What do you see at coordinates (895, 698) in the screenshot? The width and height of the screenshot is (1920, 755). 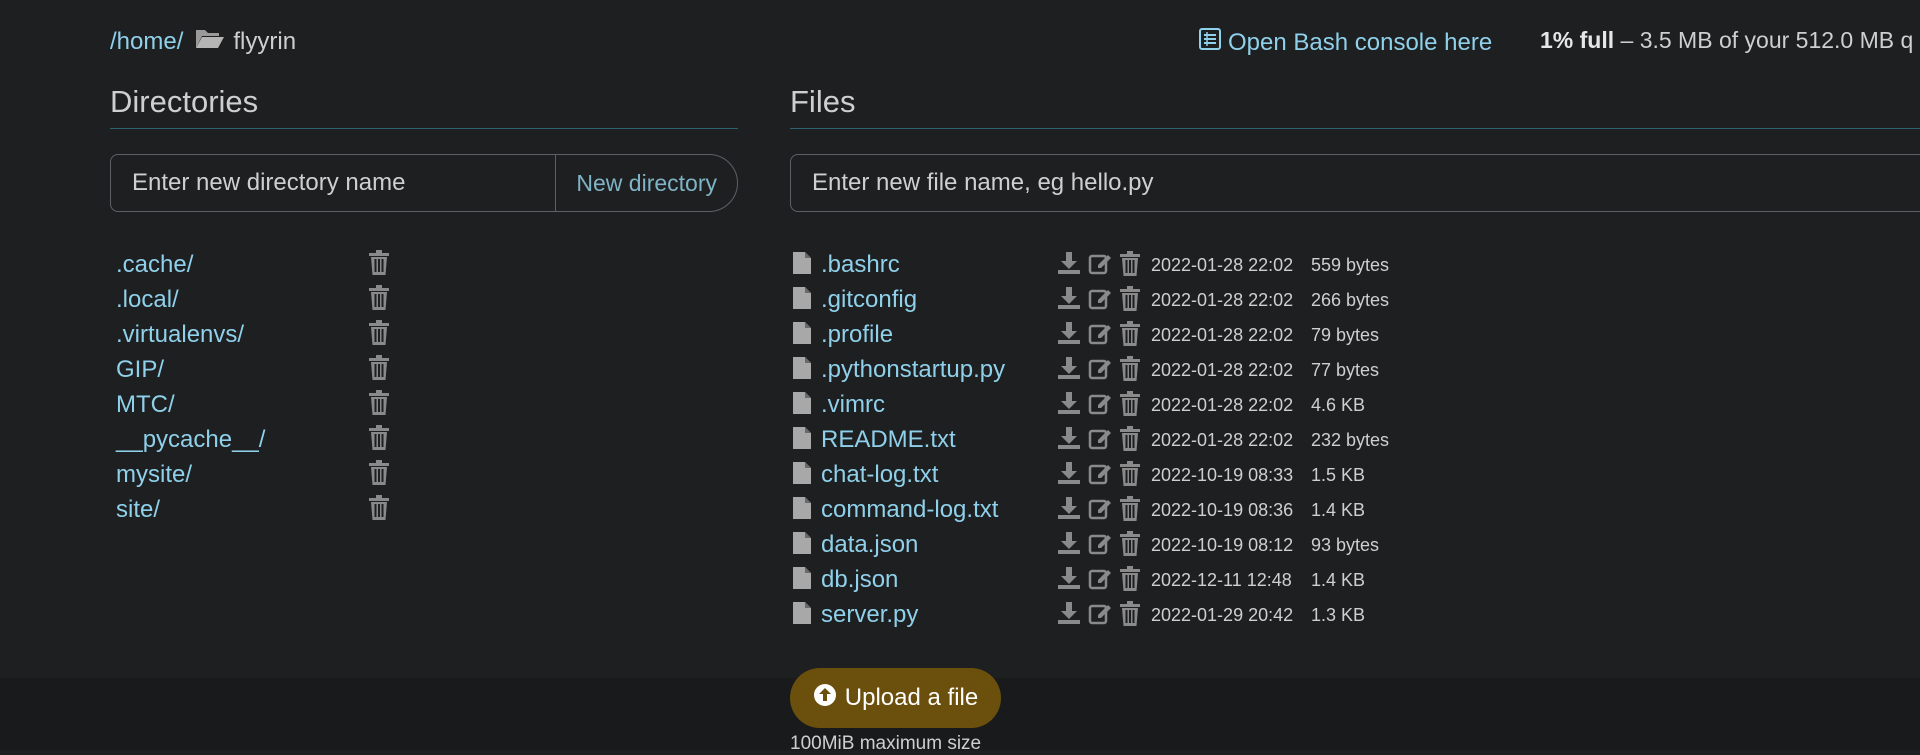 I see `upload-file-button: Upload a file` at bounding box center [895, 698].